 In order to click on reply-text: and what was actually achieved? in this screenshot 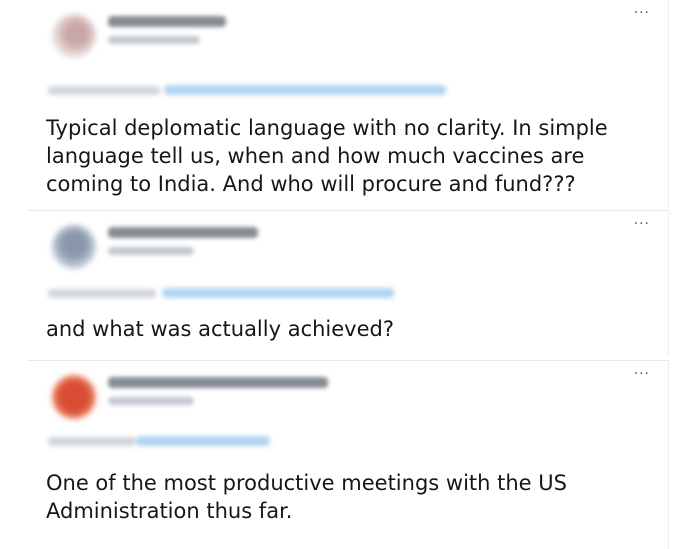, I will do `click(220, 329)`.